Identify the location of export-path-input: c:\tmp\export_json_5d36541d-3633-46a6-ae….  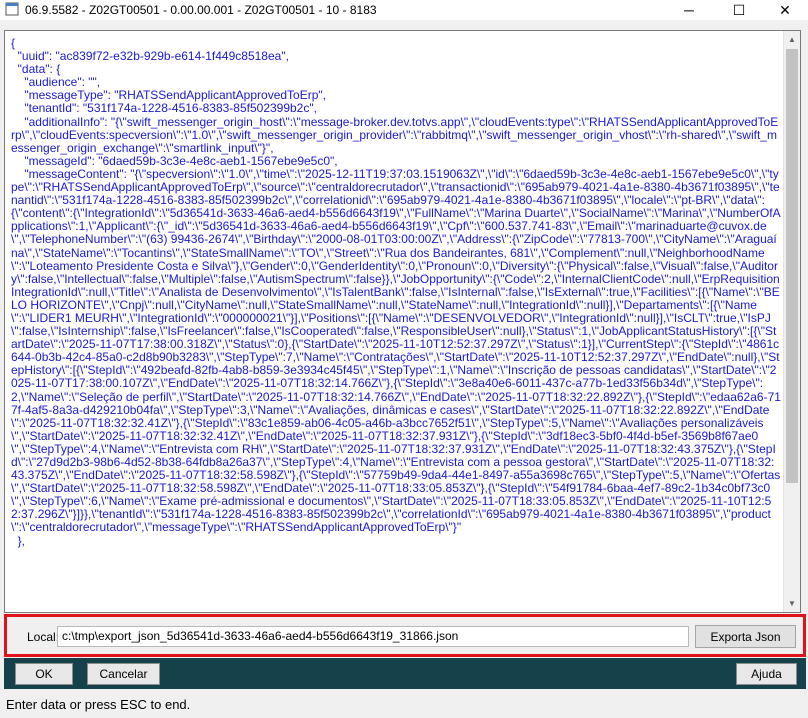
(373, 636).